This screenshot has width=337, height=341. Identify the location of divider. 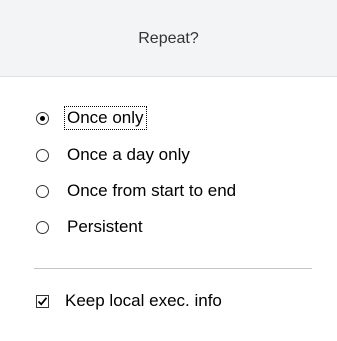
(173, 268).